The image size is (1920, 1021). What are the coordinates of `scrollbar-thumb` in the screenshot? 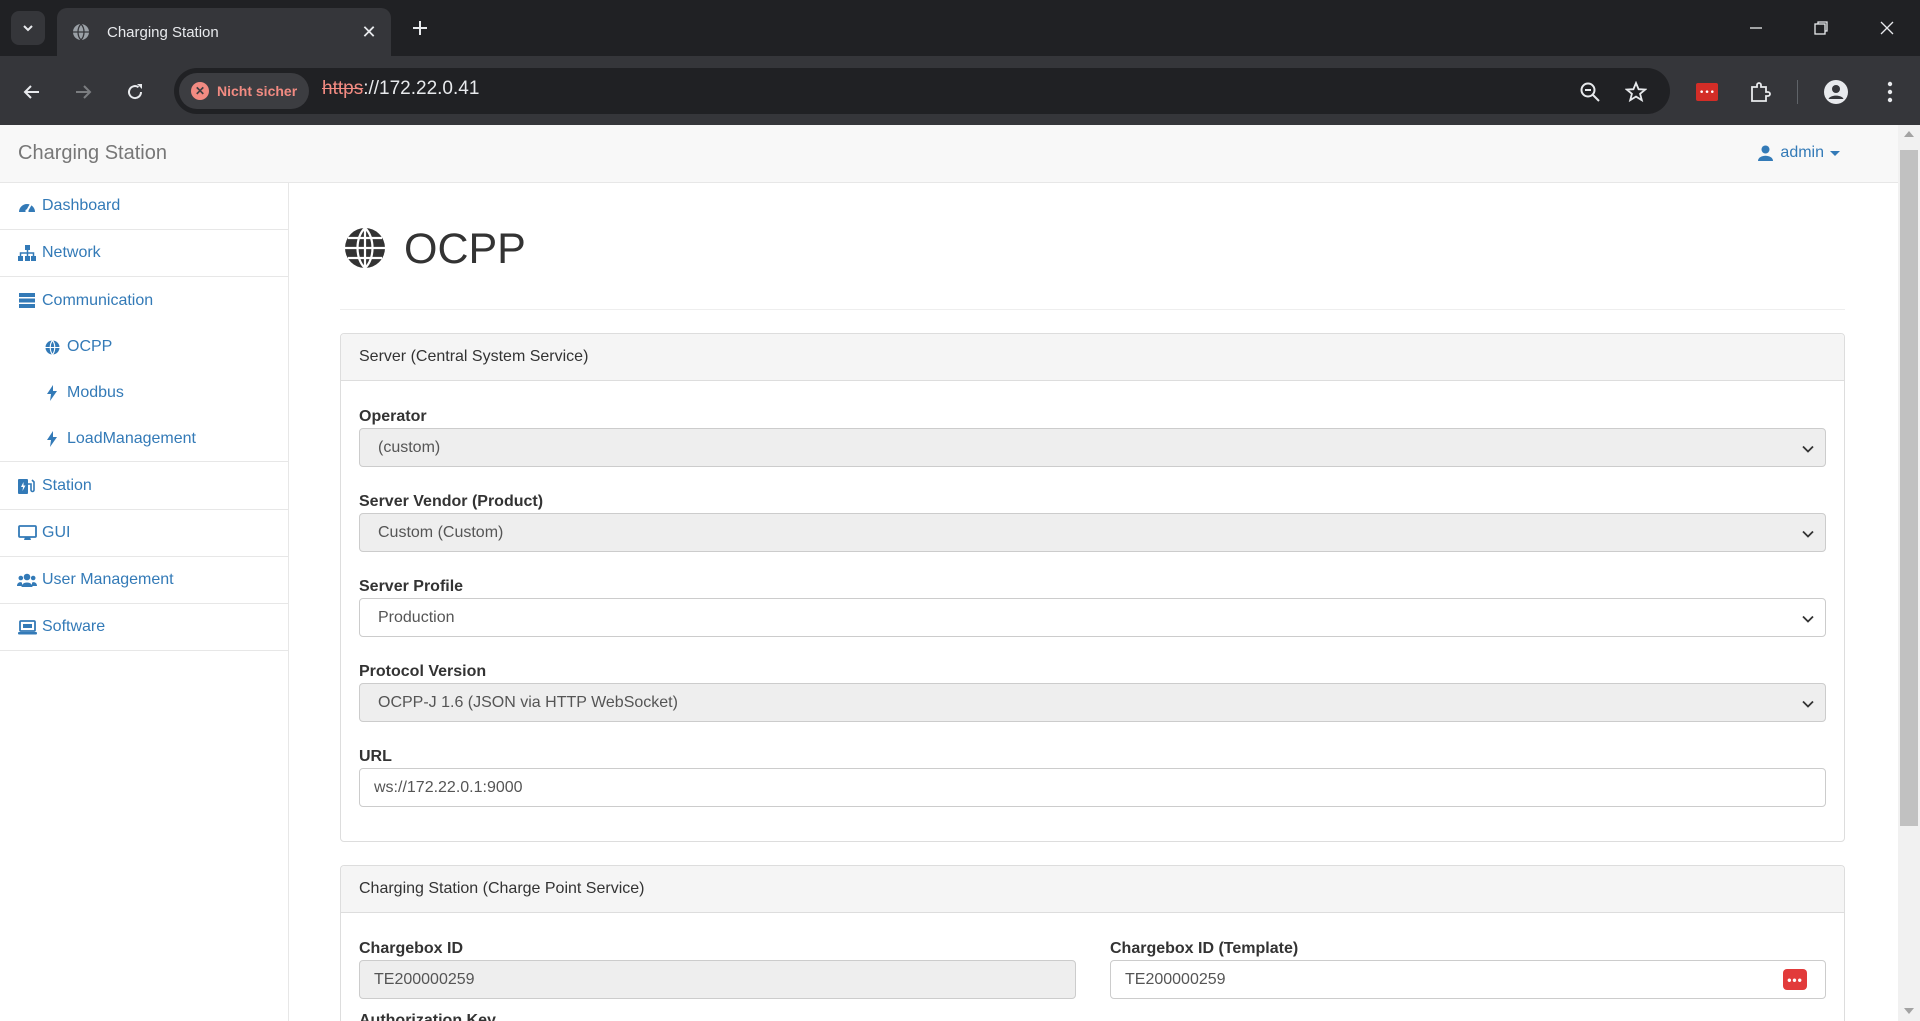 It's located at (1909, 488).